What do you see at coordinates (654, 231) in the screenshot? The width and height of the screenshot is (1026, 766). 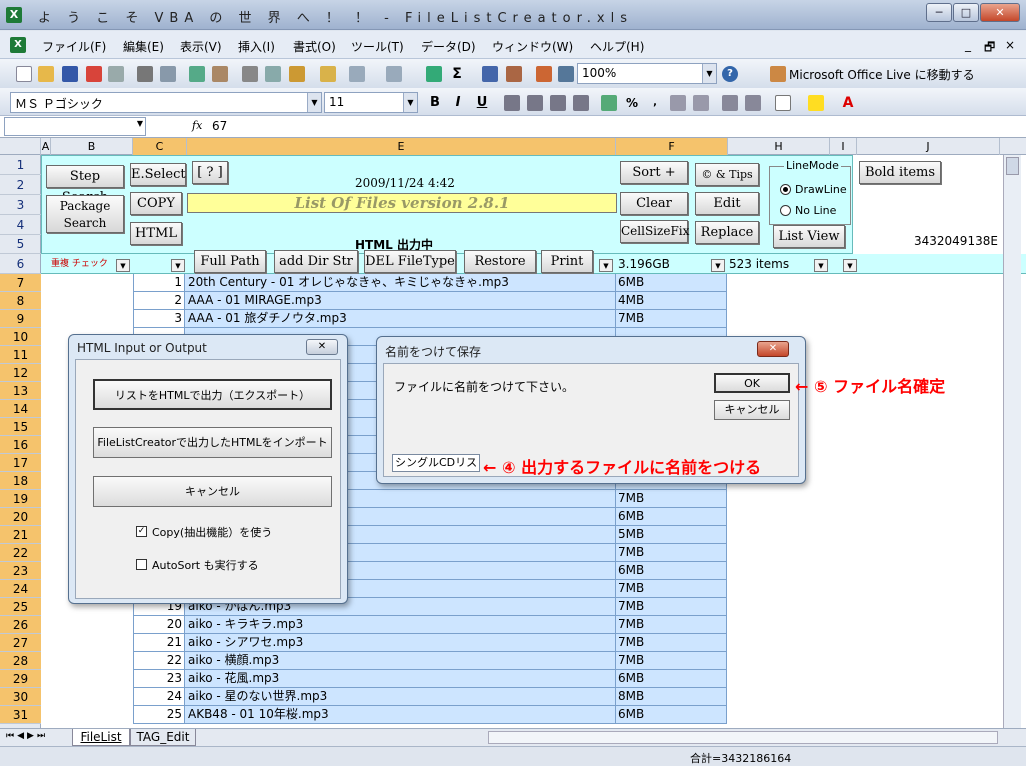 I see `cellsizefix-button: CellSizeFix` at bounding box center [654, 231].